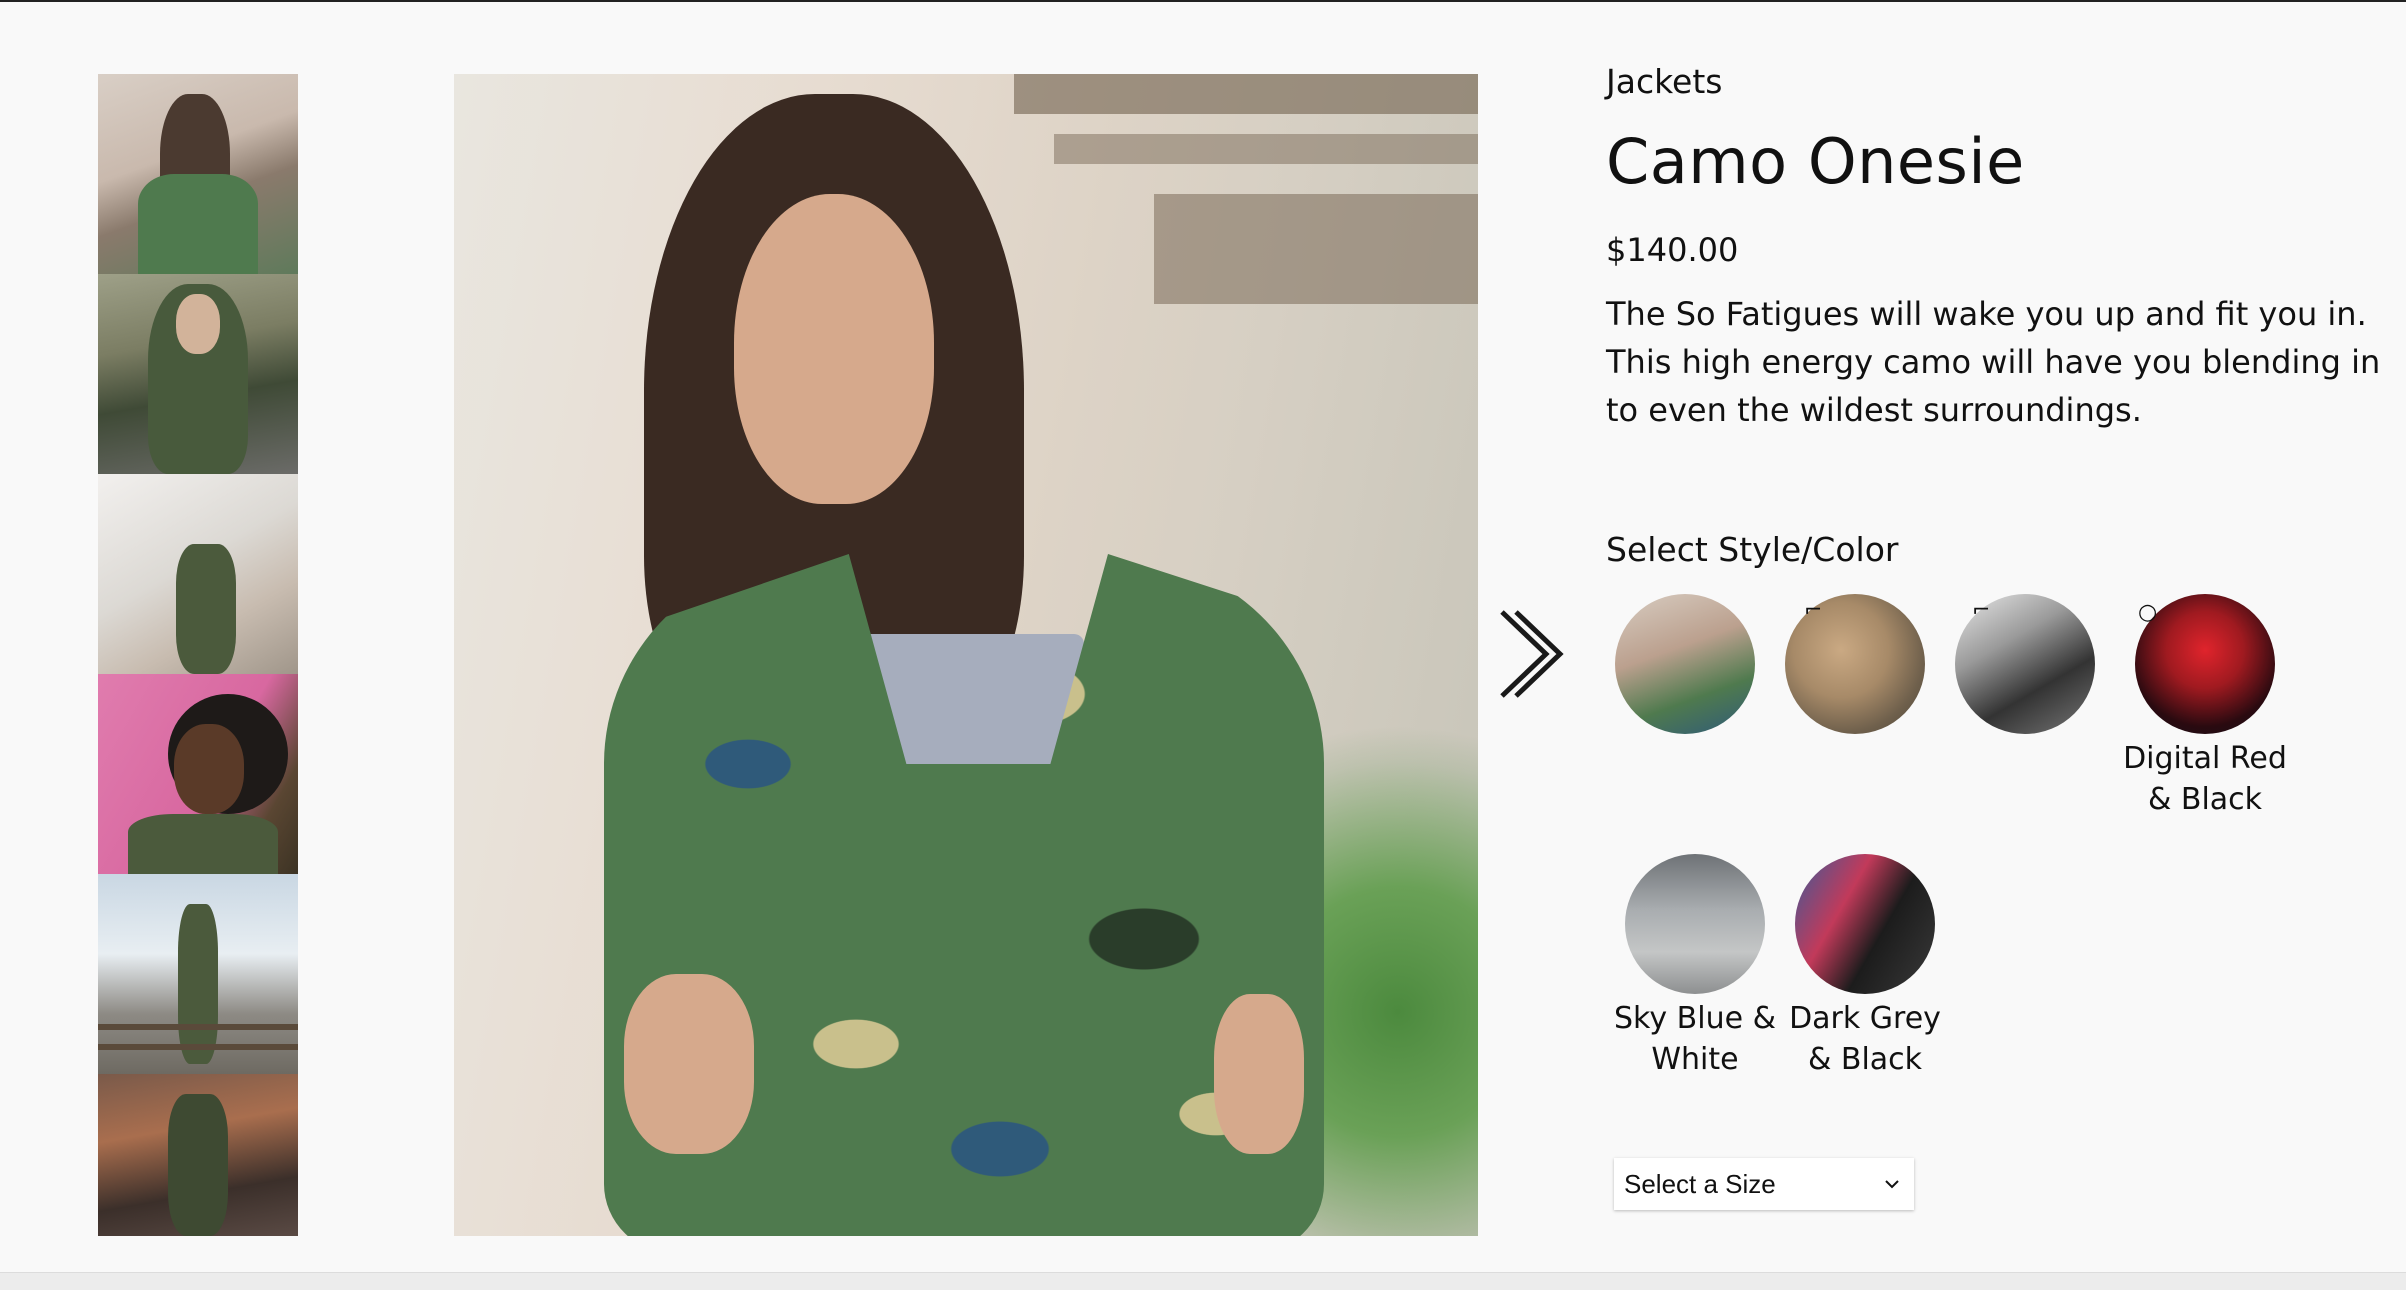 The image size is (2406, 1290). Describe the element at coordinates (1700, 1183) in the screenshot. I see `size-select-value: Select a Size` at that location.